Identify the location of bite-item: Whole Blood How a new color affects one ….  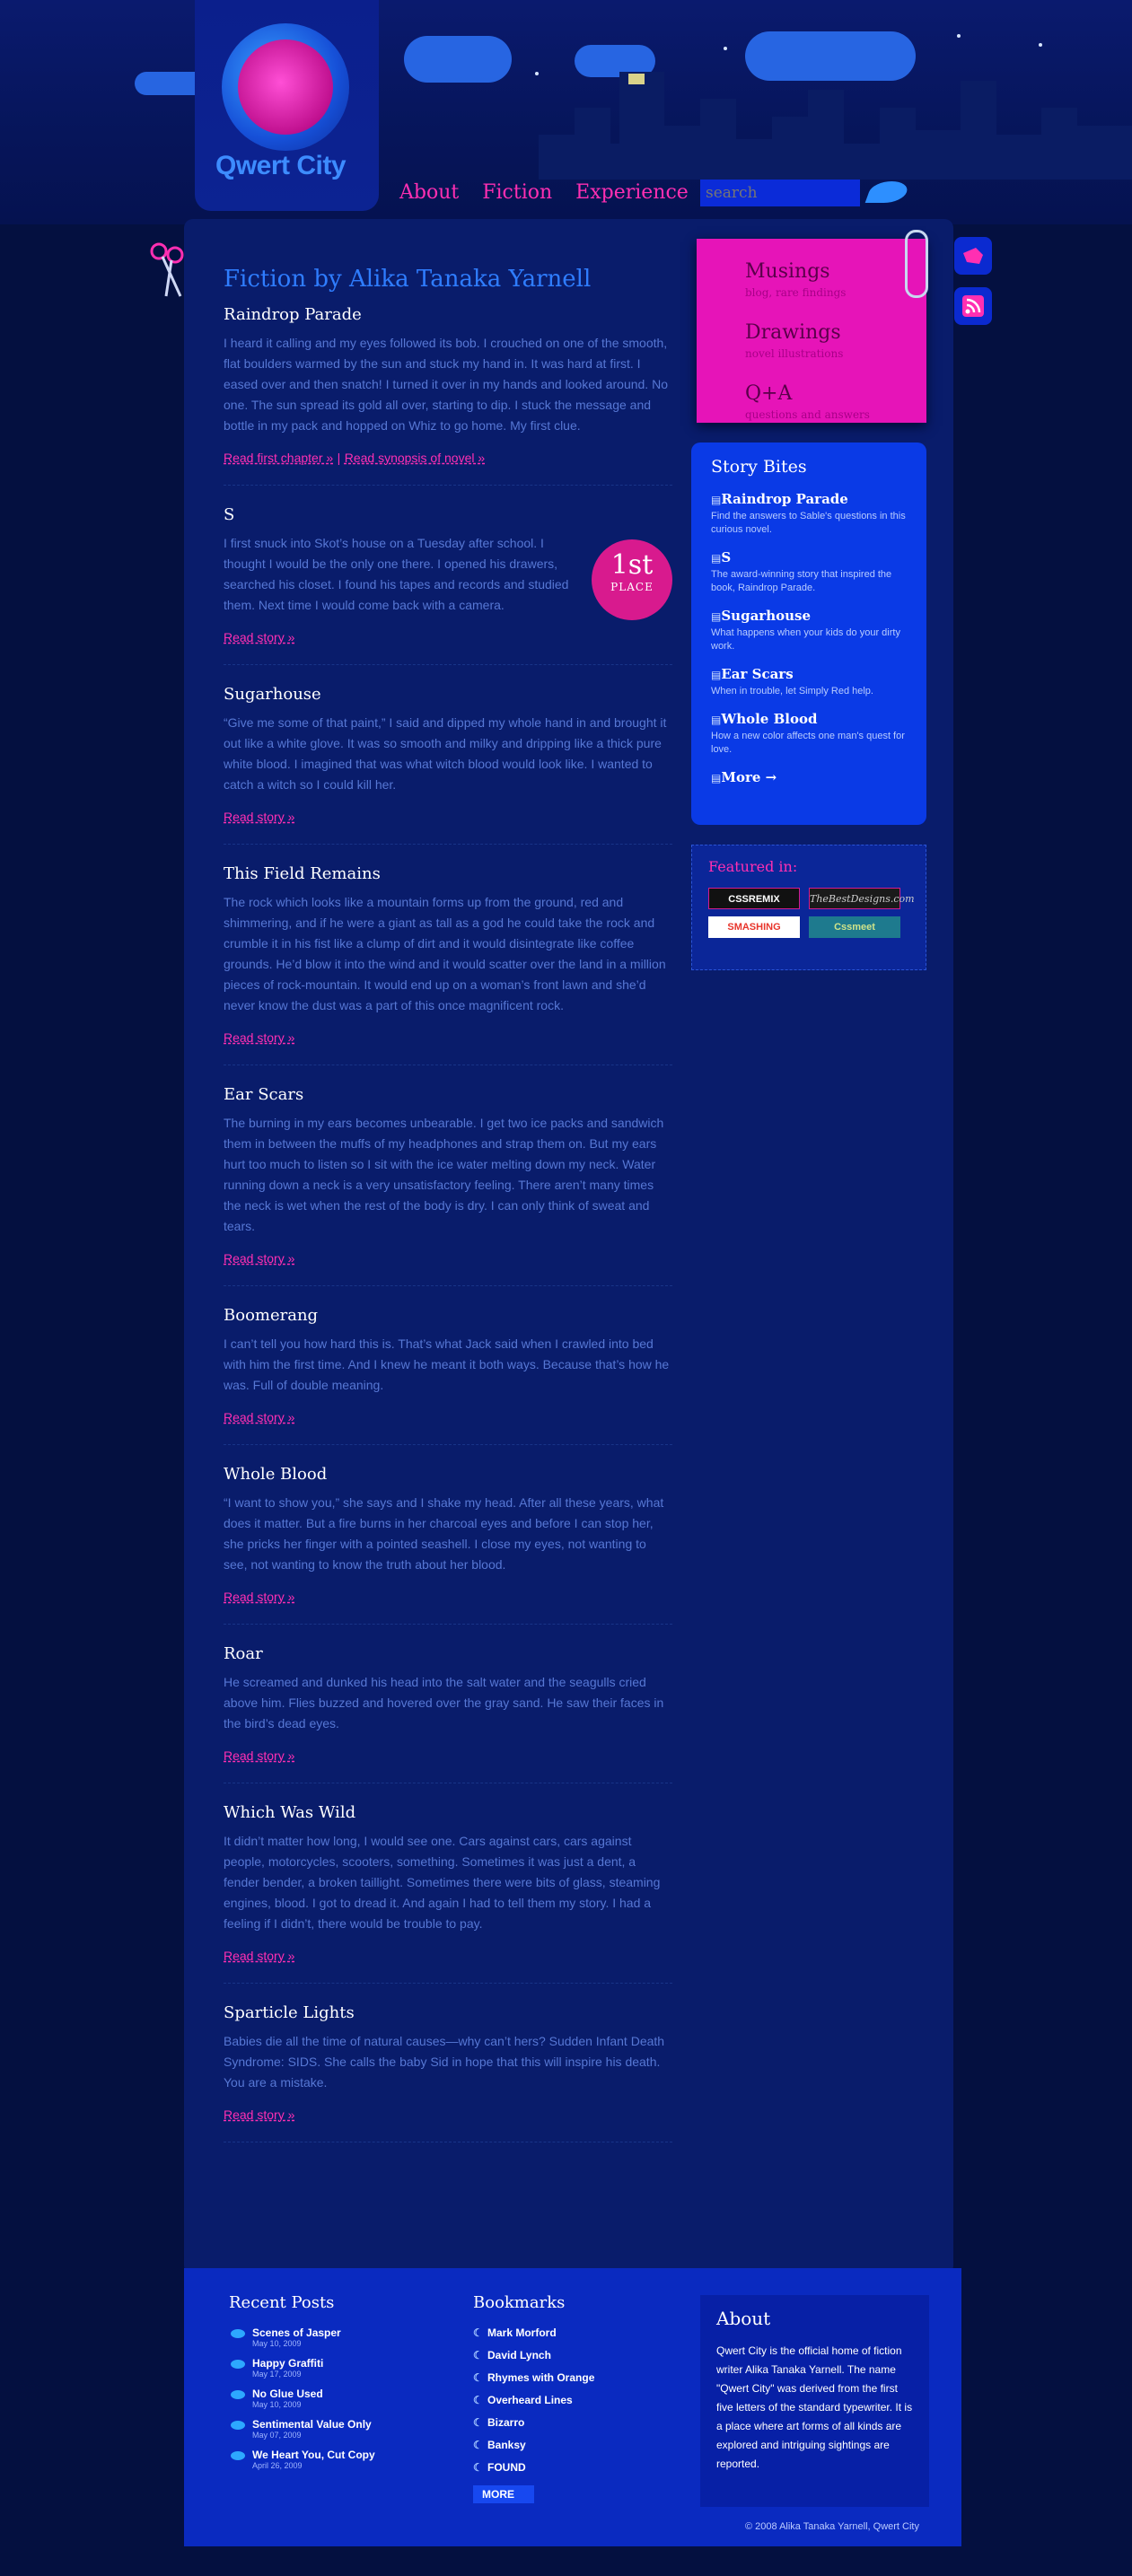
(809, 734).